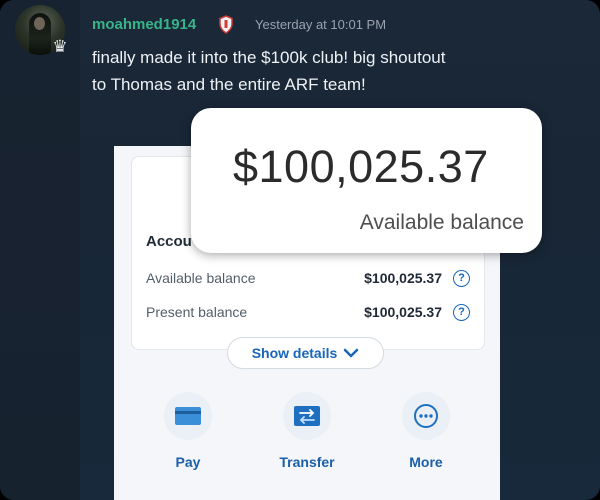 This screenshot has width=600, height=500. I want to click on avatar-face, so click(39, 23).